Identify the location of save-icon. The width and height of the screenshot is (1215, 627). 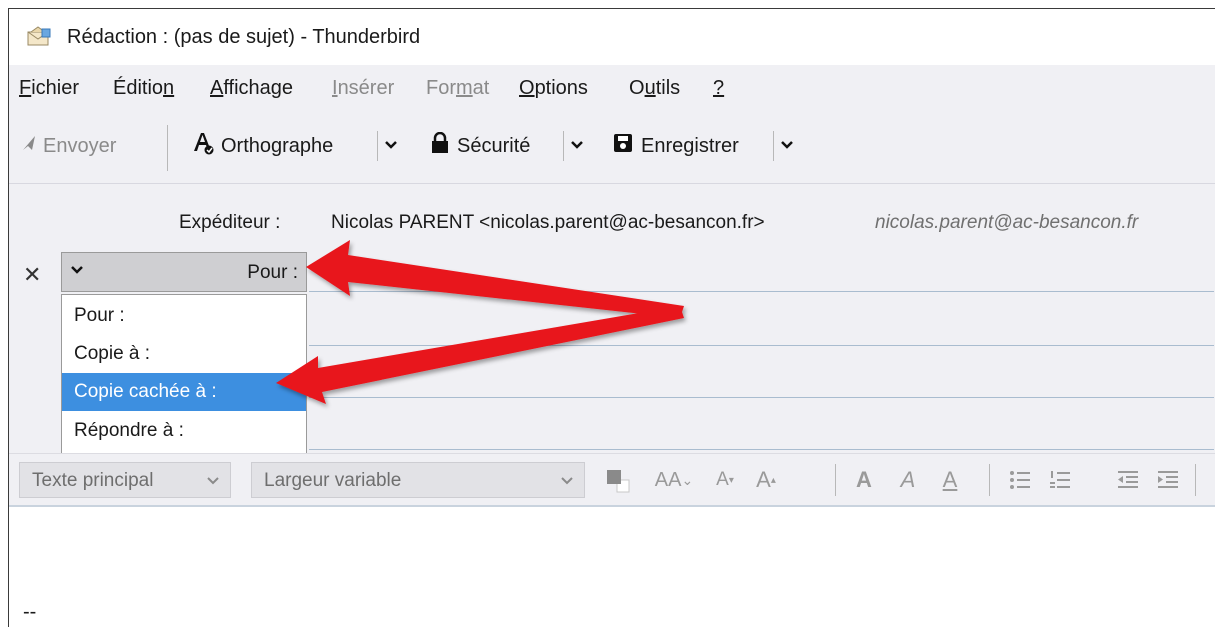
(623, 146).